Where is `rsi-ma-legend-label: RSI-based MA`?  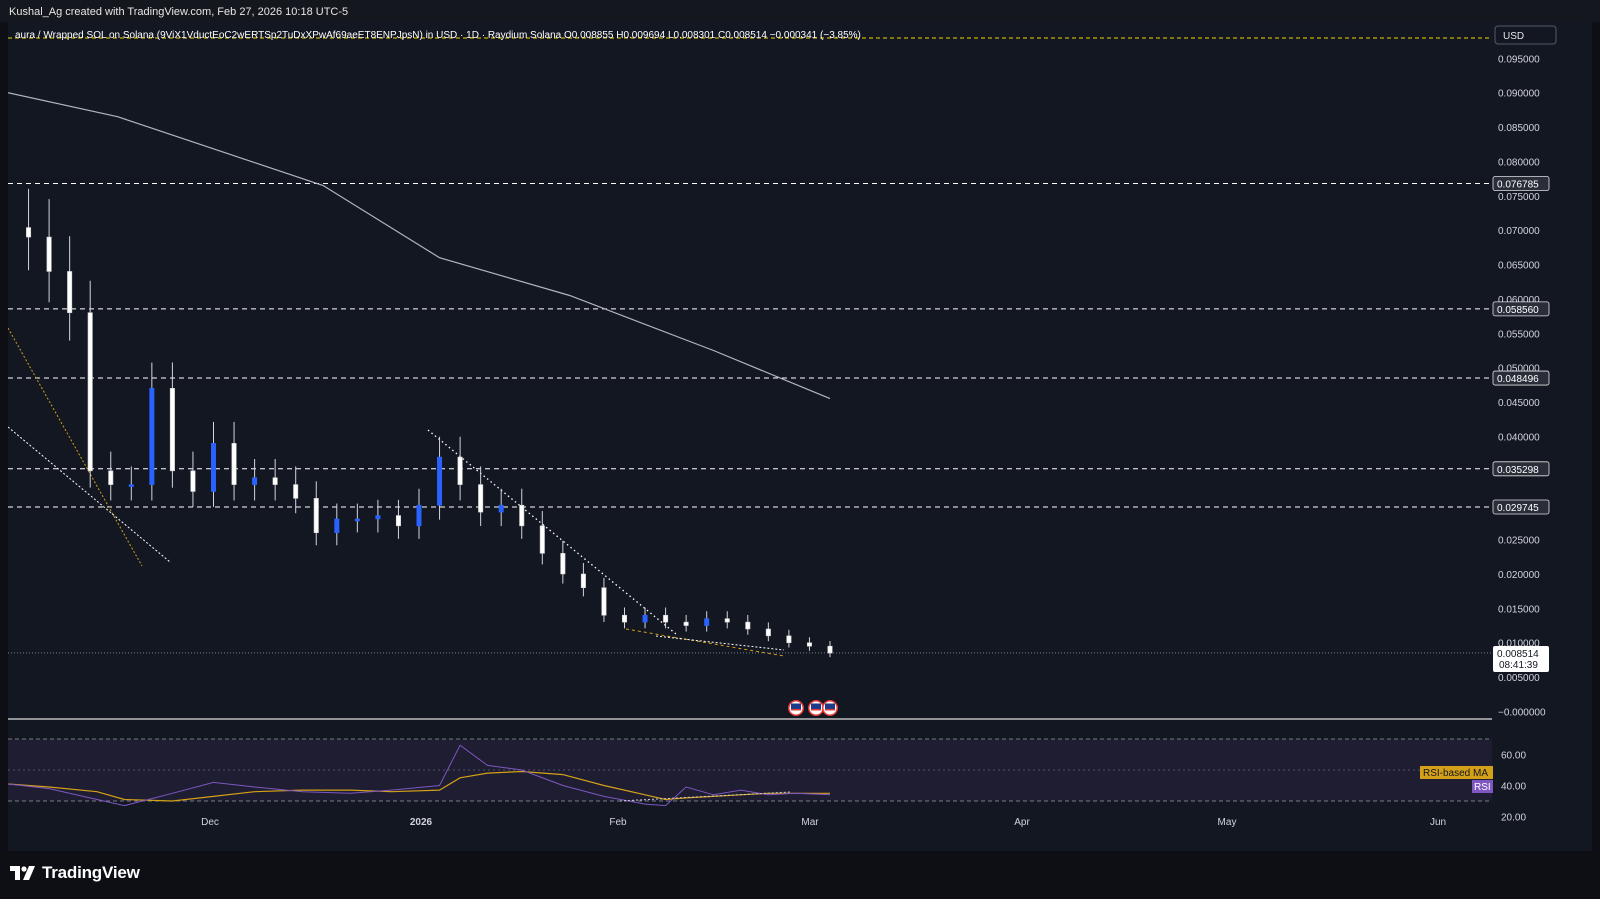 rsi-ma-legend-label: RSI-based MA is located at coordinates (1455, 773).